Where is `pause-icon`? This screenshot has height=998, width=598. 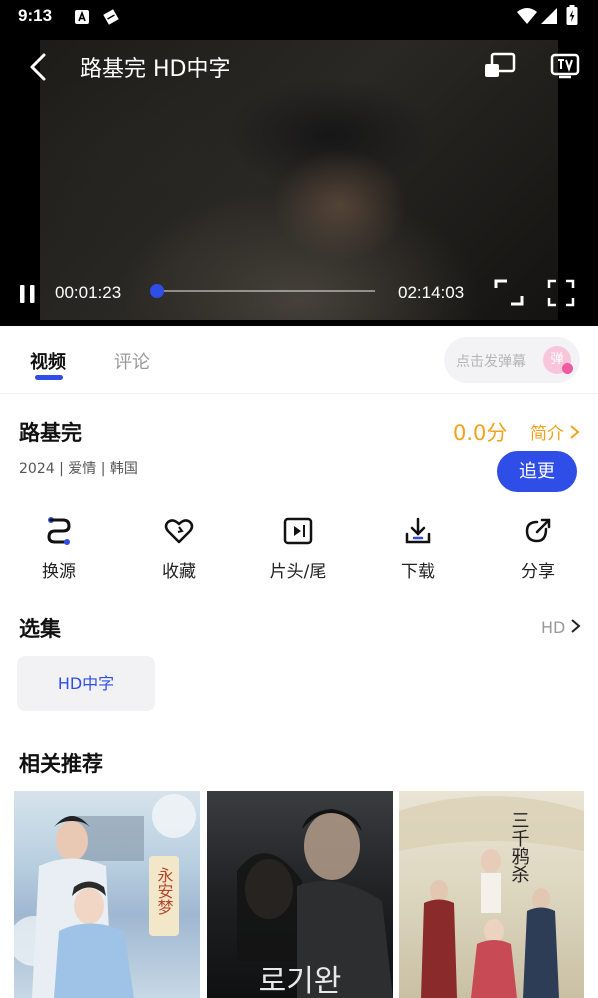
pause-icon is located at coordinates (28, 294).